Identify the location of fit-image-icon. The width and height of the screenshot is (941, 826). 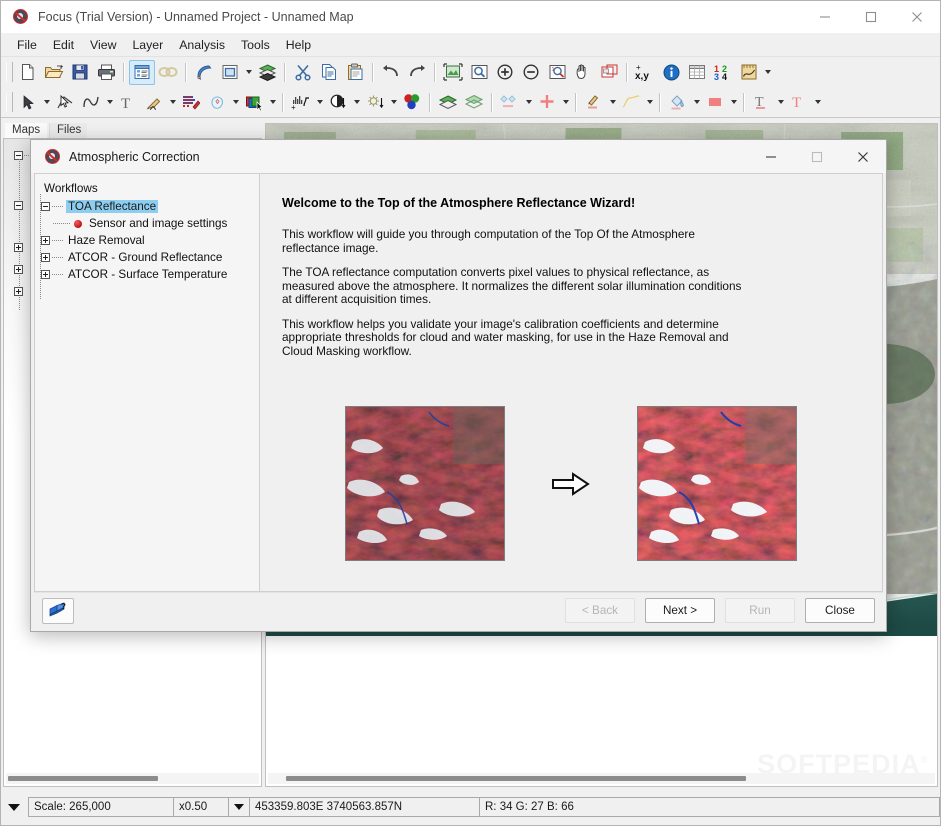
(453, 72).